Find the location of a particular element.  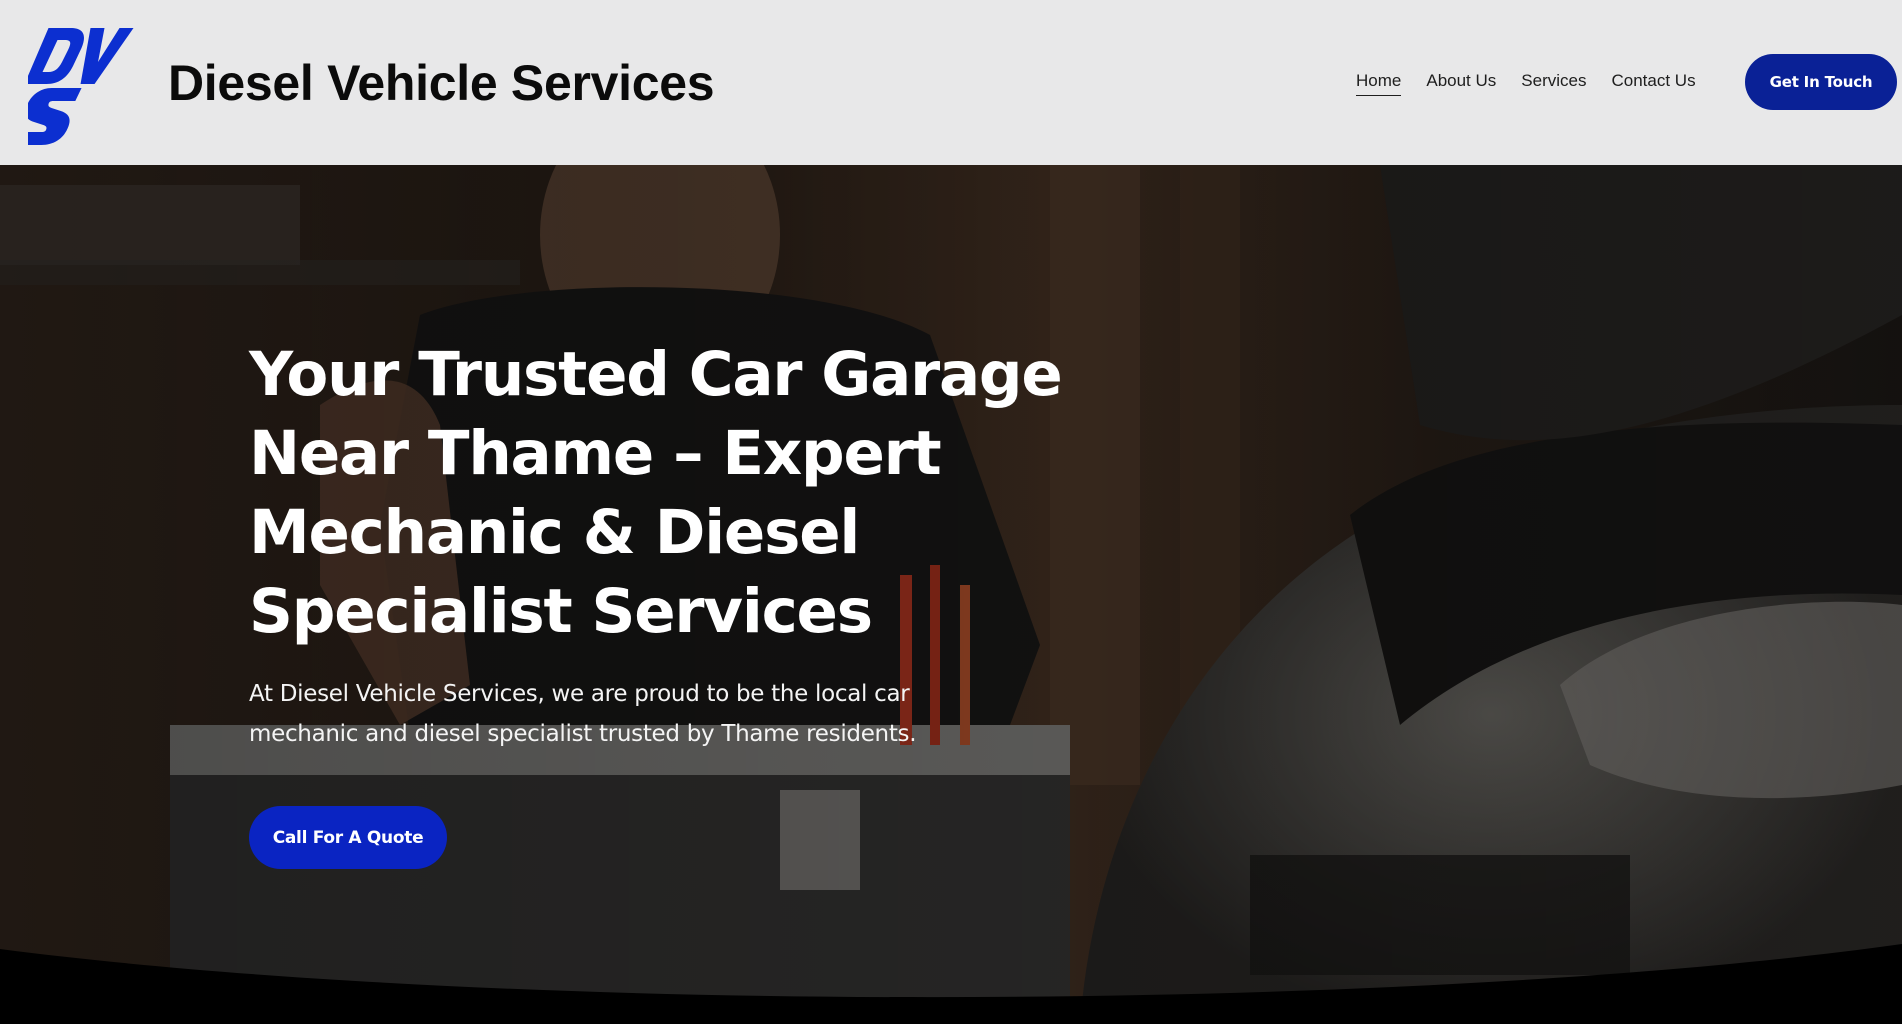

hero-title-line: Mechanic & Diesel is located at coordinates (554, 532).